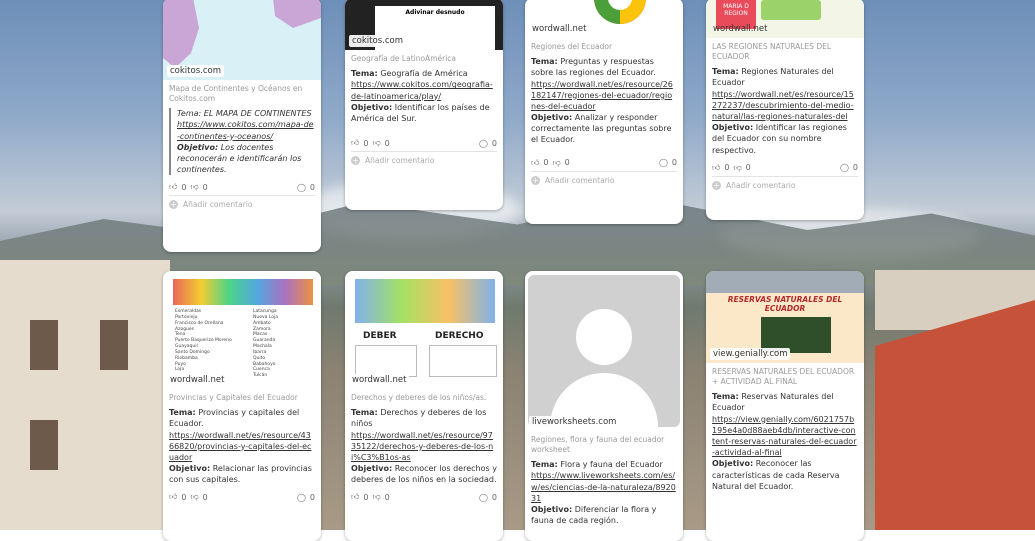  I want to click on thumbnail-title: RESERVAS NATURALES DEL ECUADOR, so click(785, 304).